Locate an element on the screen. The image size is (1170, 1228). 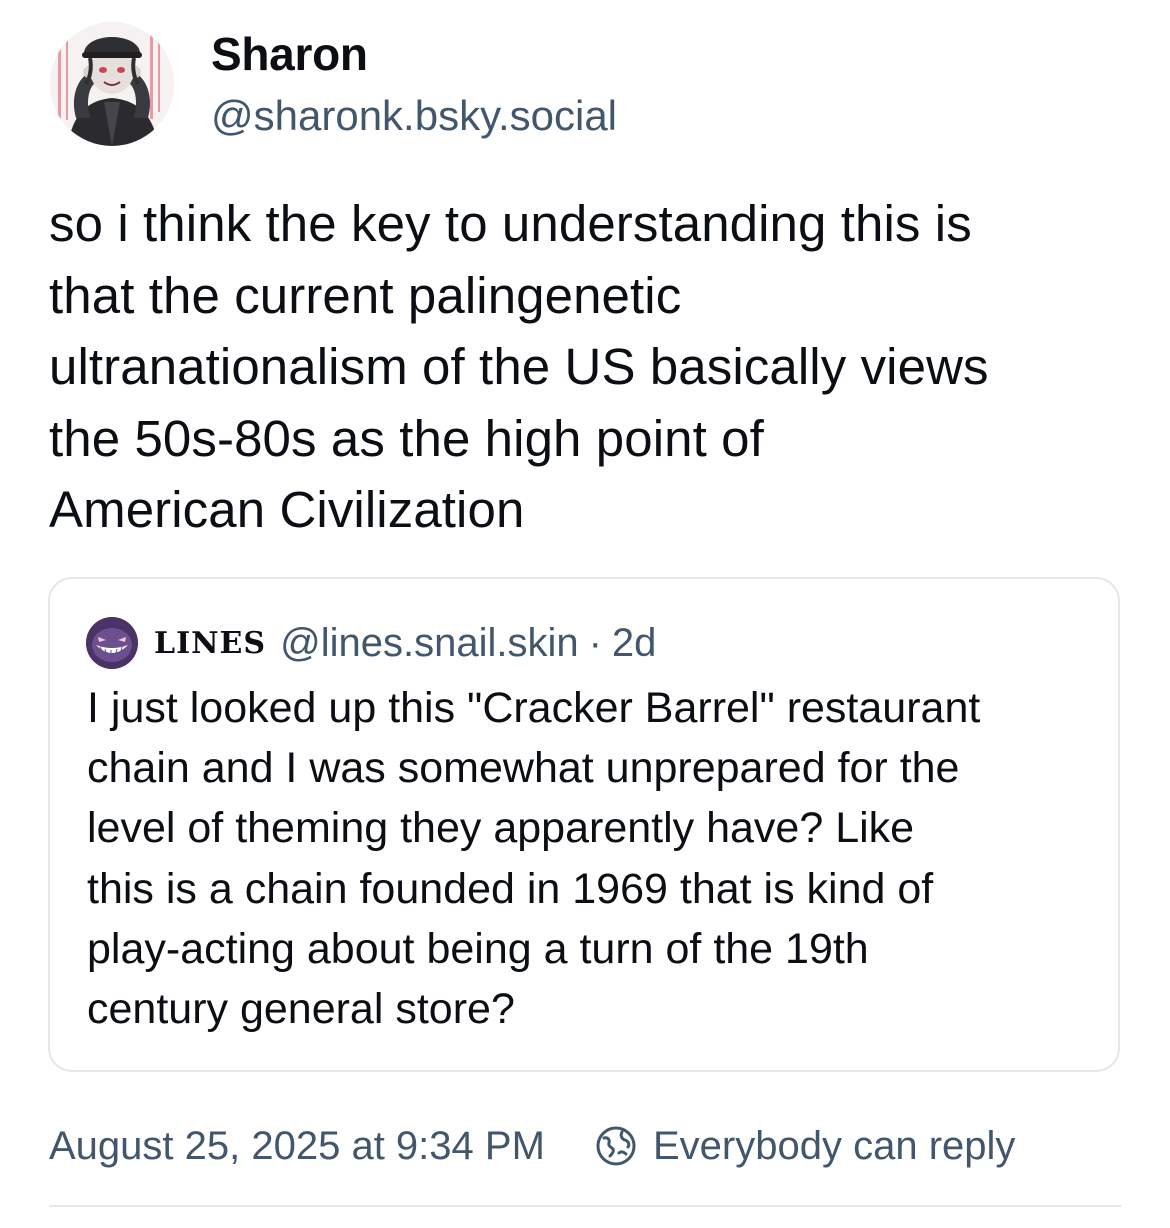
reply-setting: Everybody can reply is located at coordinates (805, 1146).